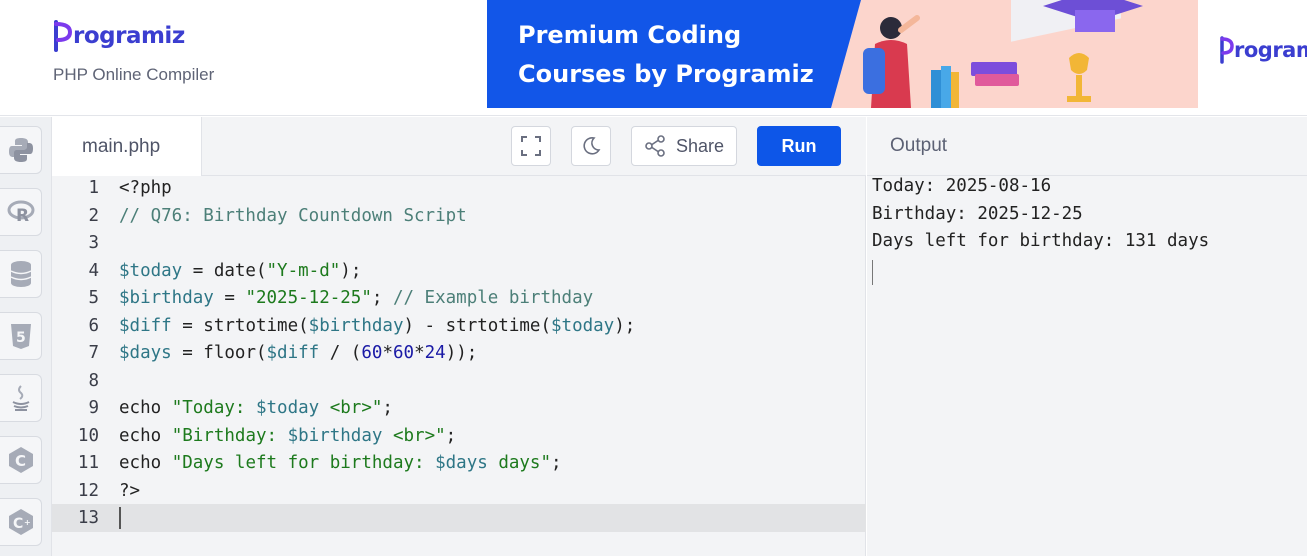 This screenshot has height=556, width=1307. Describe the element at coordinates (298, 353) in the screenshot. I see `code-text: $days = floor($diff / (60*60*24));` at that location.